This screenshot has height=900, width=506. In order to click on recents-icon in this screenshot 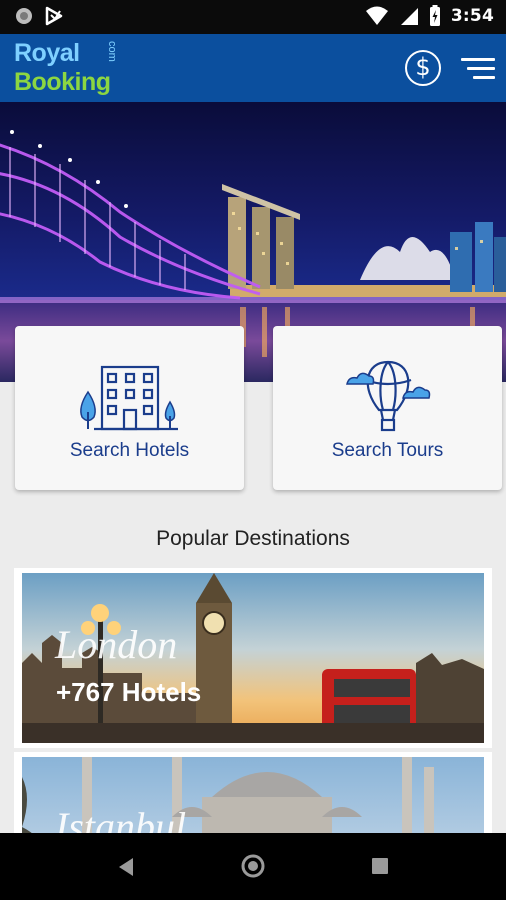, I will do `click(380, 866)`.